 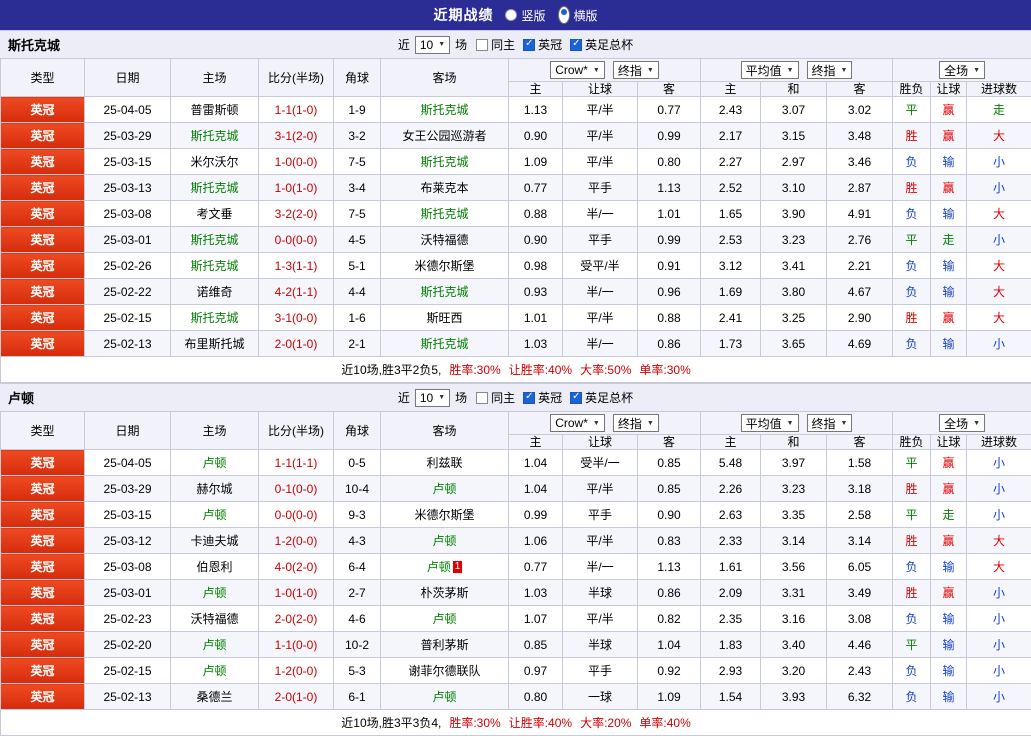 I want to click on score-cell: 1-2(0-0), so click(x=296, y=541).